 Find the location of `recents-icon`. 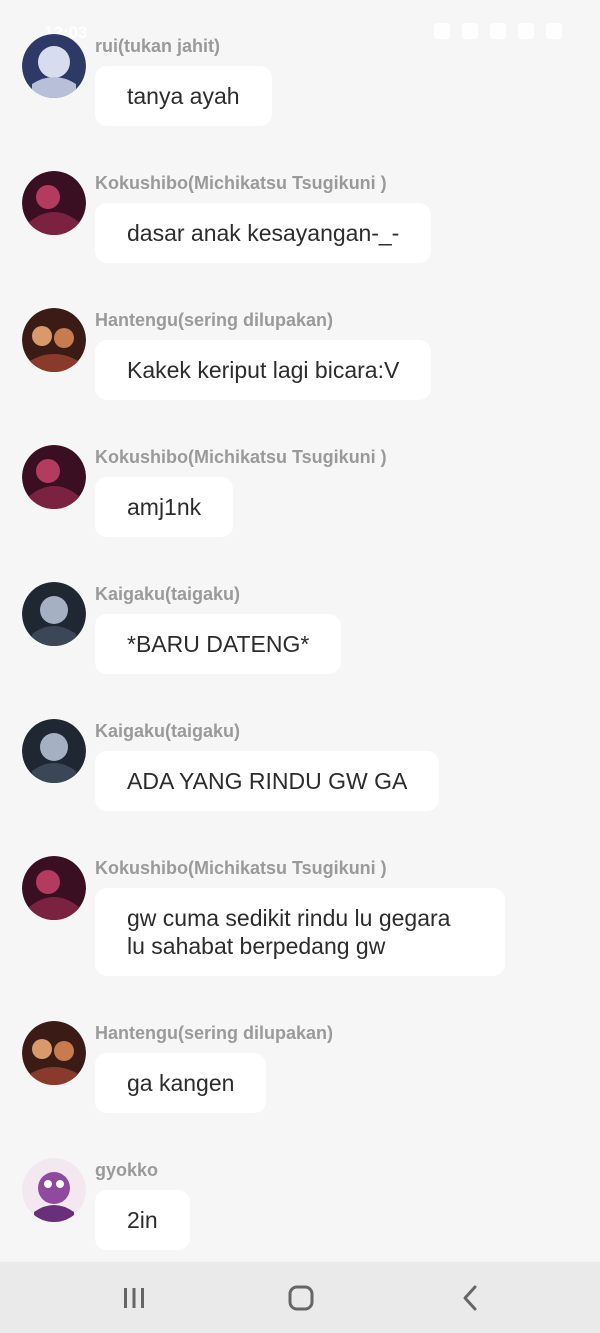

recents-icon is located at coordinates (134, 1298).